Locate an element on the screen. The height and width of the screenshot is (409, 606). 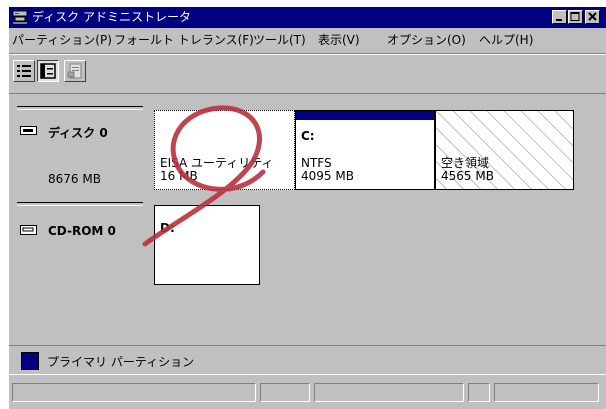
legend-label: プライマリ パーティション is located at coordinates (121, 362).